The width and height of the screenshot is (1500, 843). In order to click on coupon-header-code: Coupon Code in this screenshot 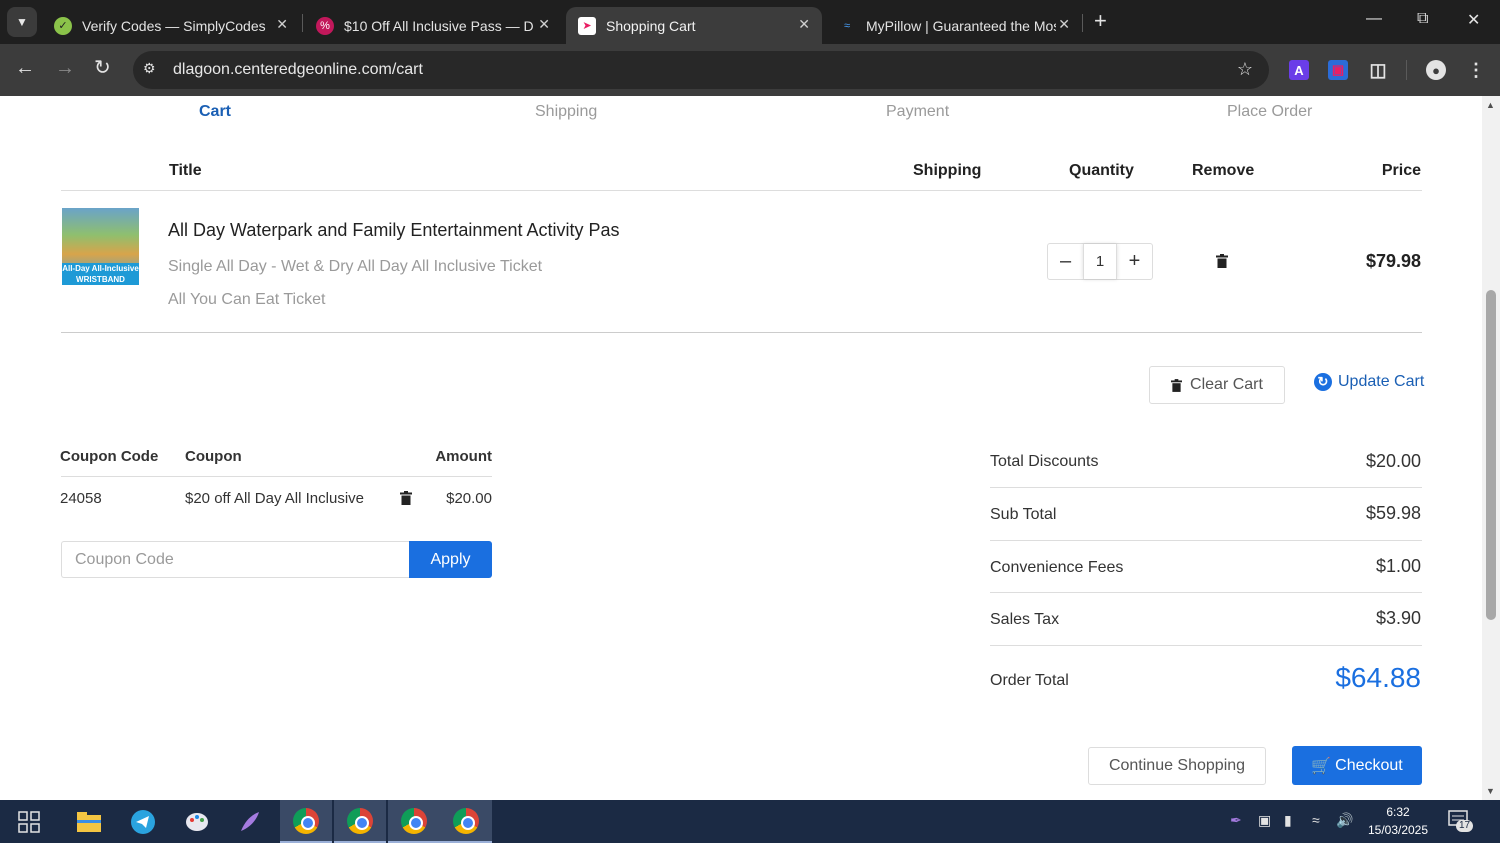, I will do `click(109, 456)`.